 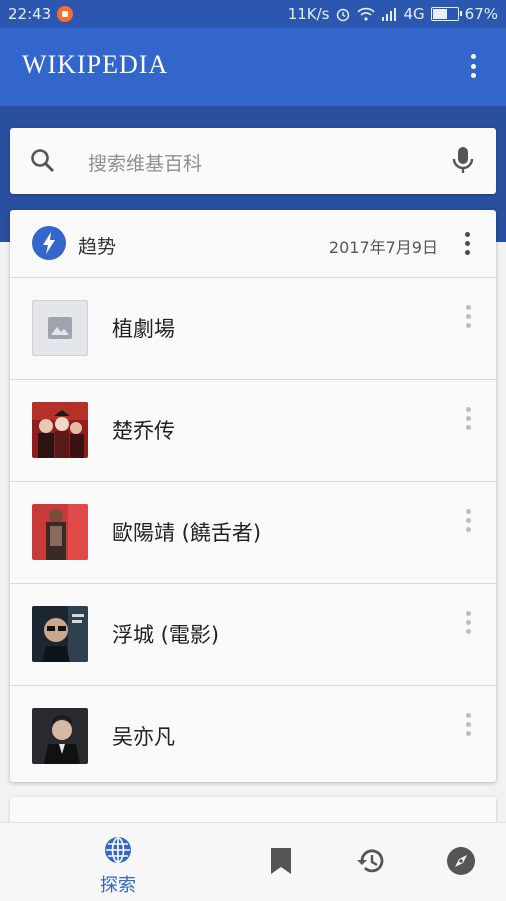 I want to click on wifi-icon, so click(x=366, y=14).